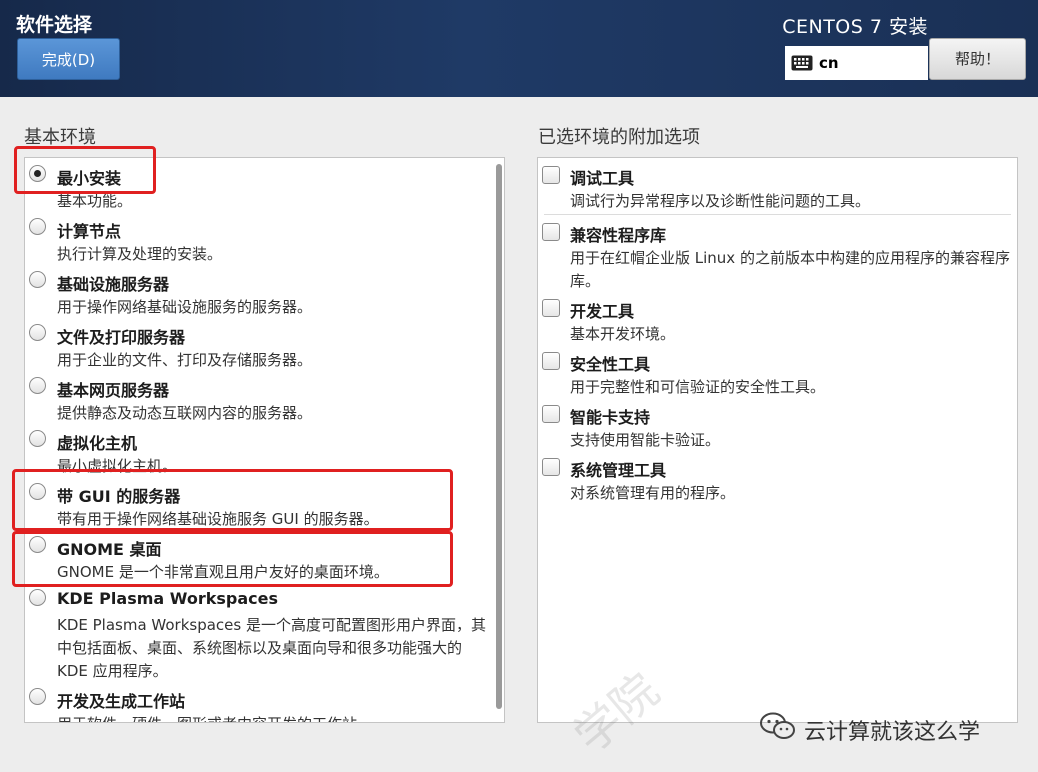  Describe the element at coordinates (232, 500) in the screenshot. I see `annotation-box-server-gui` at that location.